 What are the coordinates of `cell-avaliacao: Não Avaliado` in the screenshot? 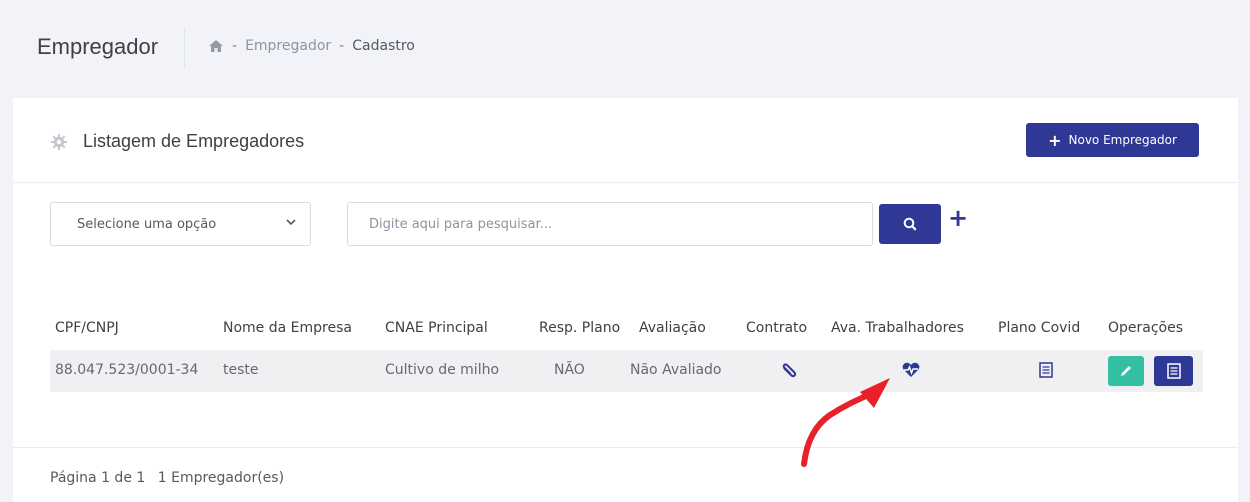 It's located at (676, 370).